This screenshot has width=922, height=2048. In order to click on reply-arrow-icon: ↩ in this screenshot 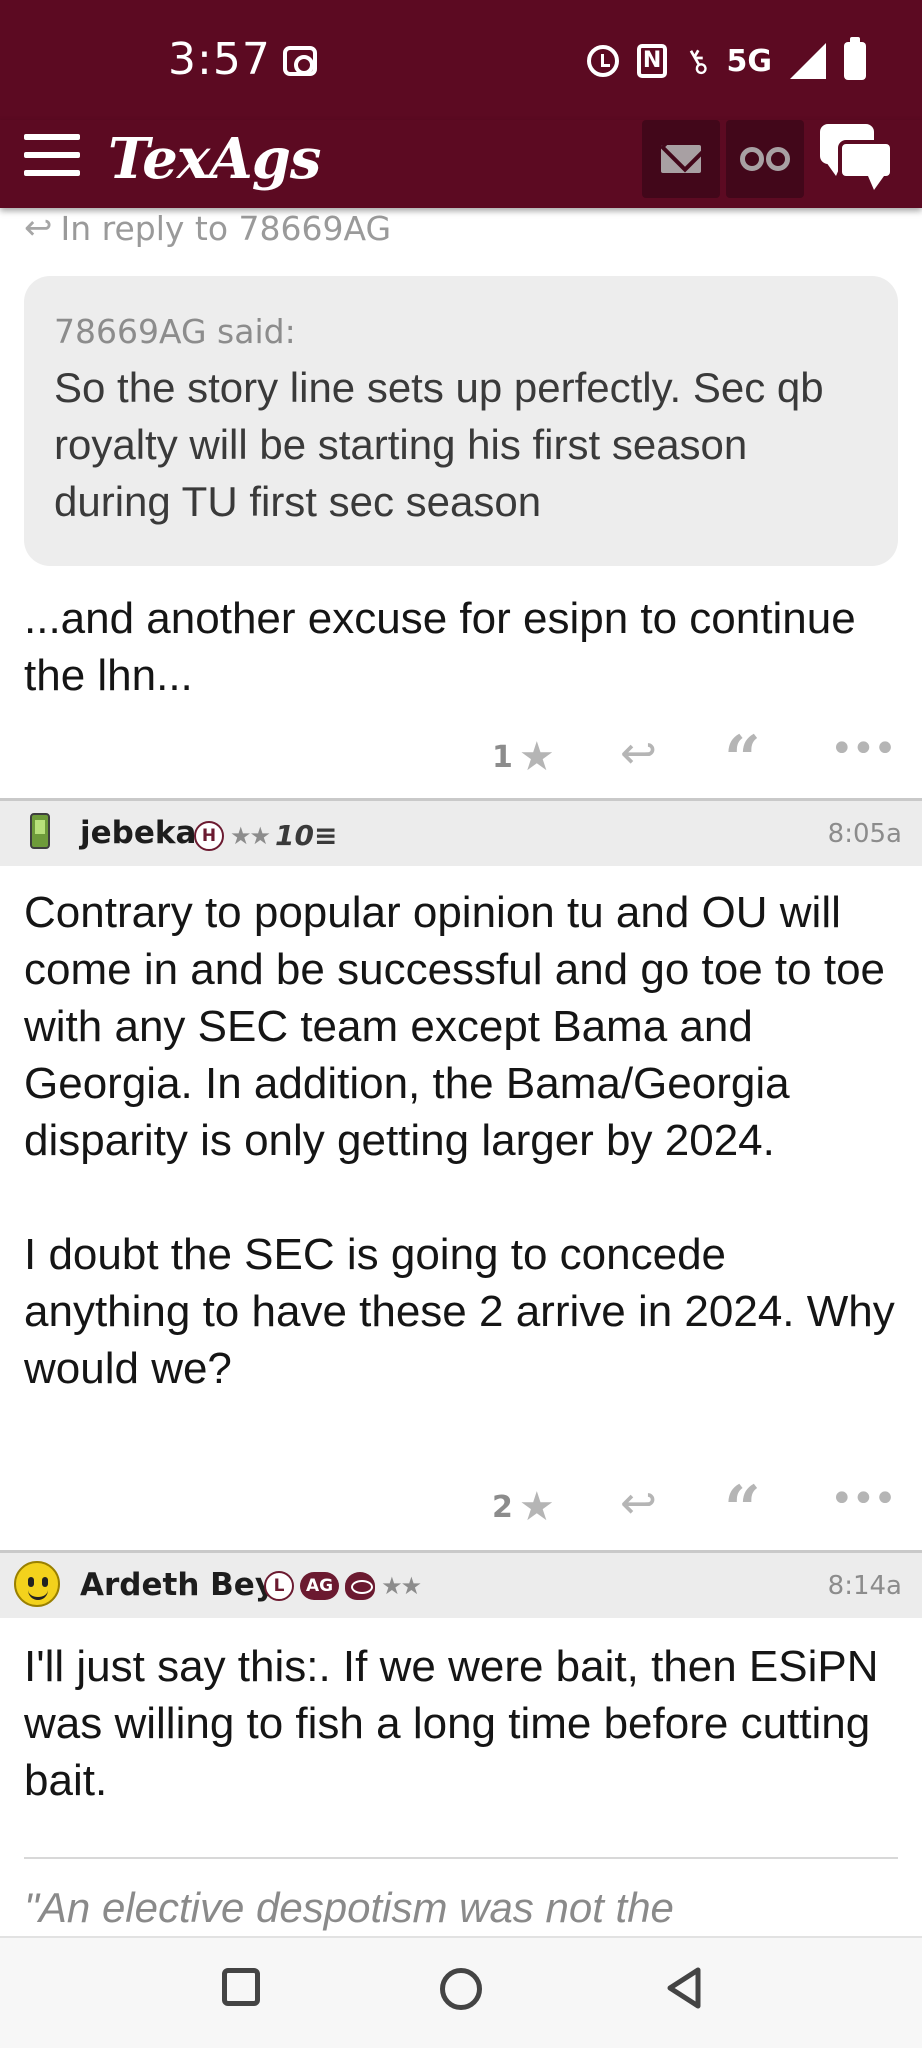, I will do `click(38, 228)`.